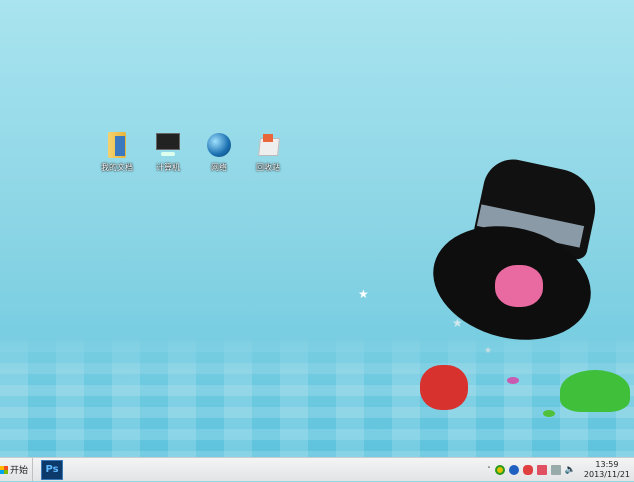 The image size is (634, 482). I want to click on desktop-icon-recycle-bin: 回收站, so click(268, 151).